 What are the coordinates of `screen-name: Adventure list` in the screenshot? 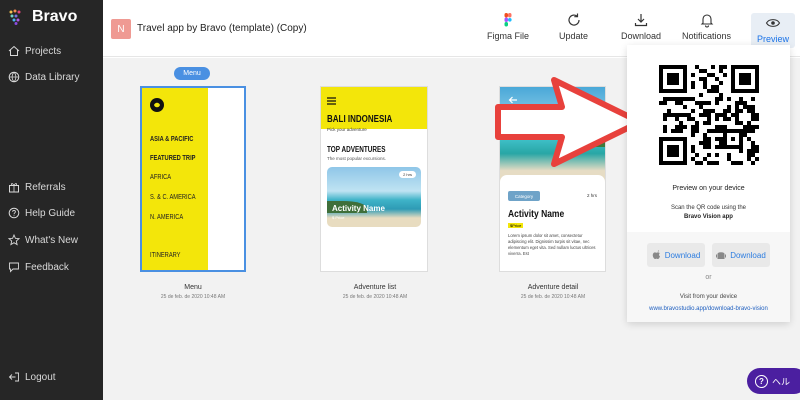 It's located at (375, 287).